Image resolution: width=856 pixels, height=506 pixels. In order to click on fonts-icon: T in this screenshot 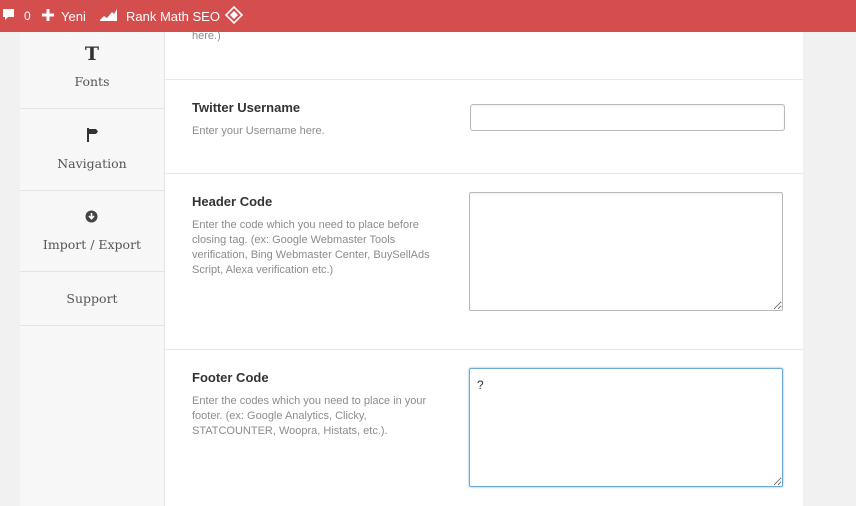, I will do `click(92, 54)`.